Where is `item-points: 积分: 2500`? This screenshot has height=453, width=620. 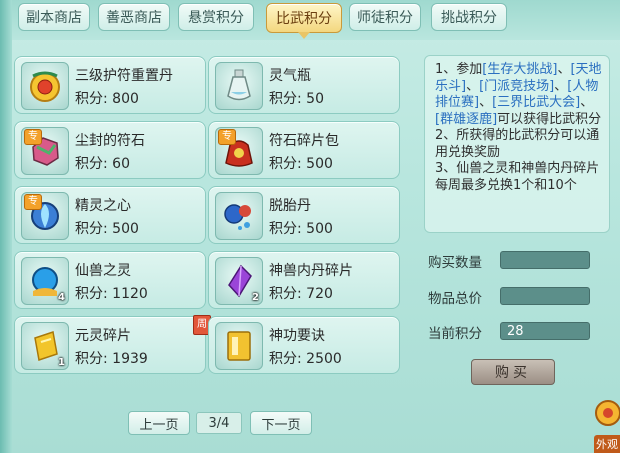 item-points: 积分: 2500 is located at coordinates (305, 359).